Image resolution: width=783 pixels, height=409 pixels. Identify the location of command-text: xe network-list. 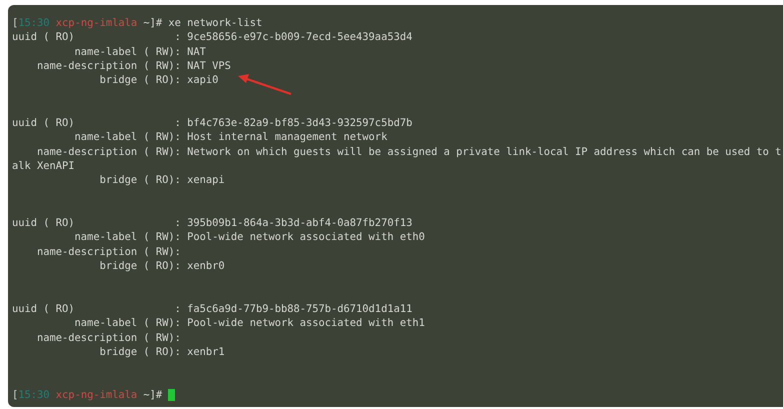
(215, 23).